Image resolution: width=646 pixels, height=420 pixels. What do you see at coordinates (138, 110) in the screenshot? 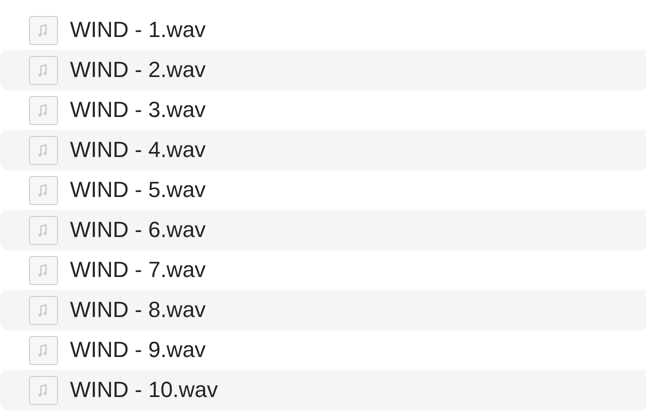
I see `file-name: WIND - 3.wav` at bounding box center [138, 110].